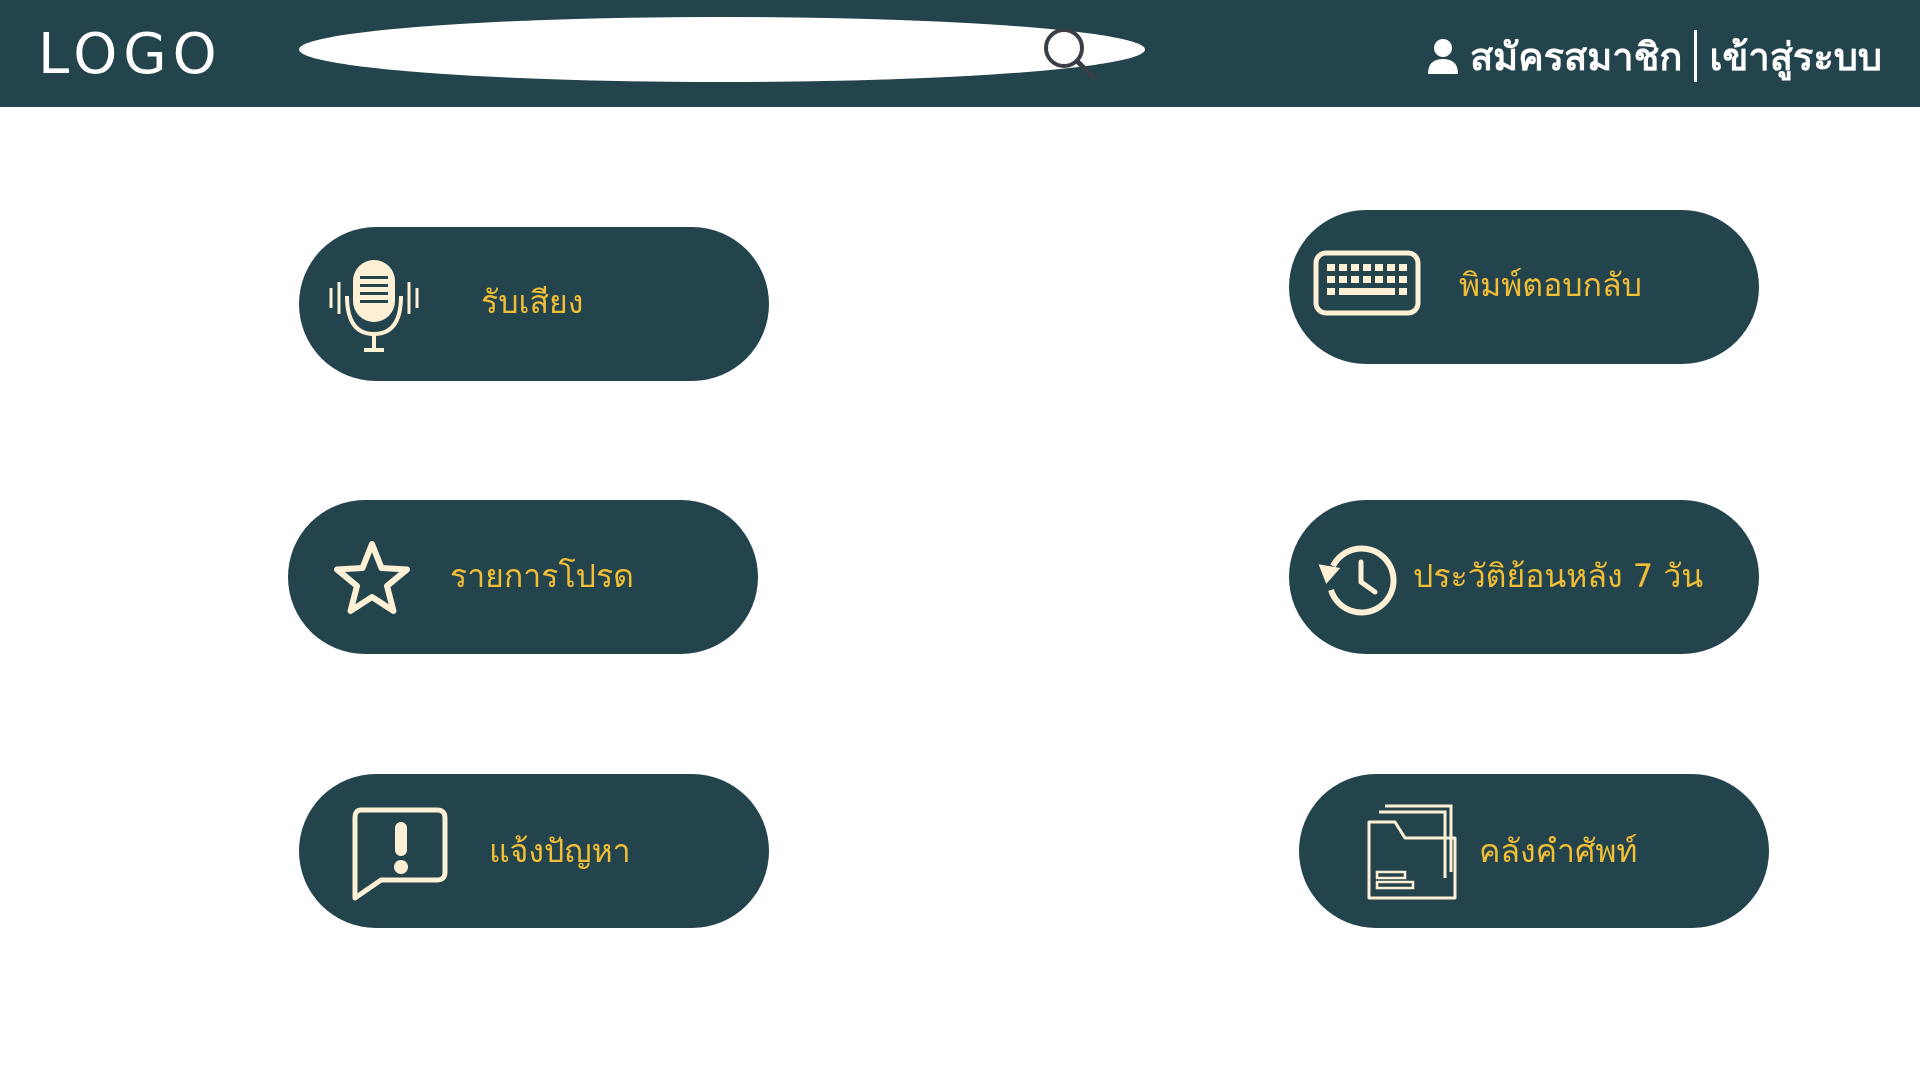  I want to click on keyboard-icon, so click(1367, 283).